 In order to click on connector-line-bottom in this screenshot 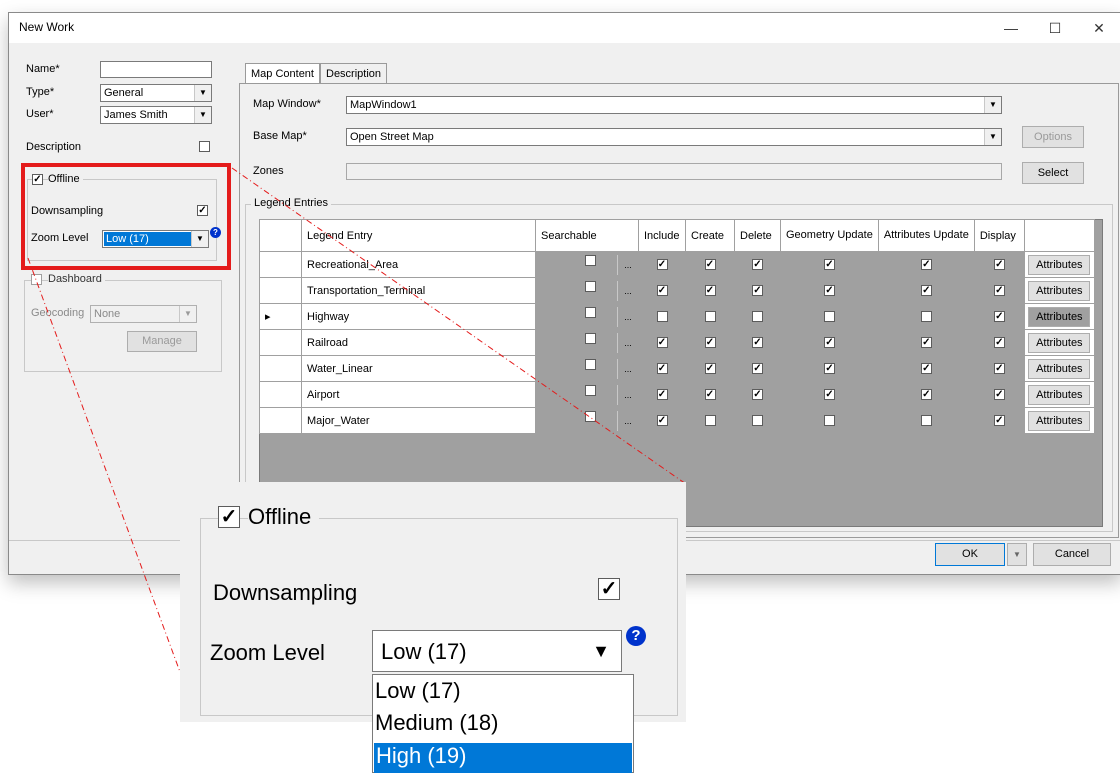, I will do `click(104, 465)`.